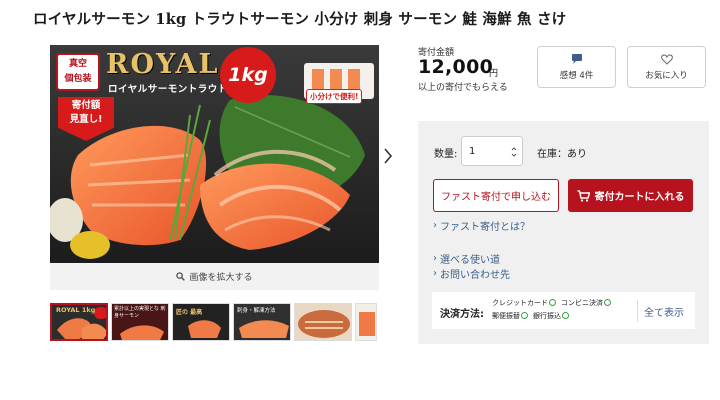 The width and height of the screenshot is (720, 400). I want to click on payment-methods-list: クレジットカード コンビニ決済 郵便振替 銀行振込, so click(567, 310).